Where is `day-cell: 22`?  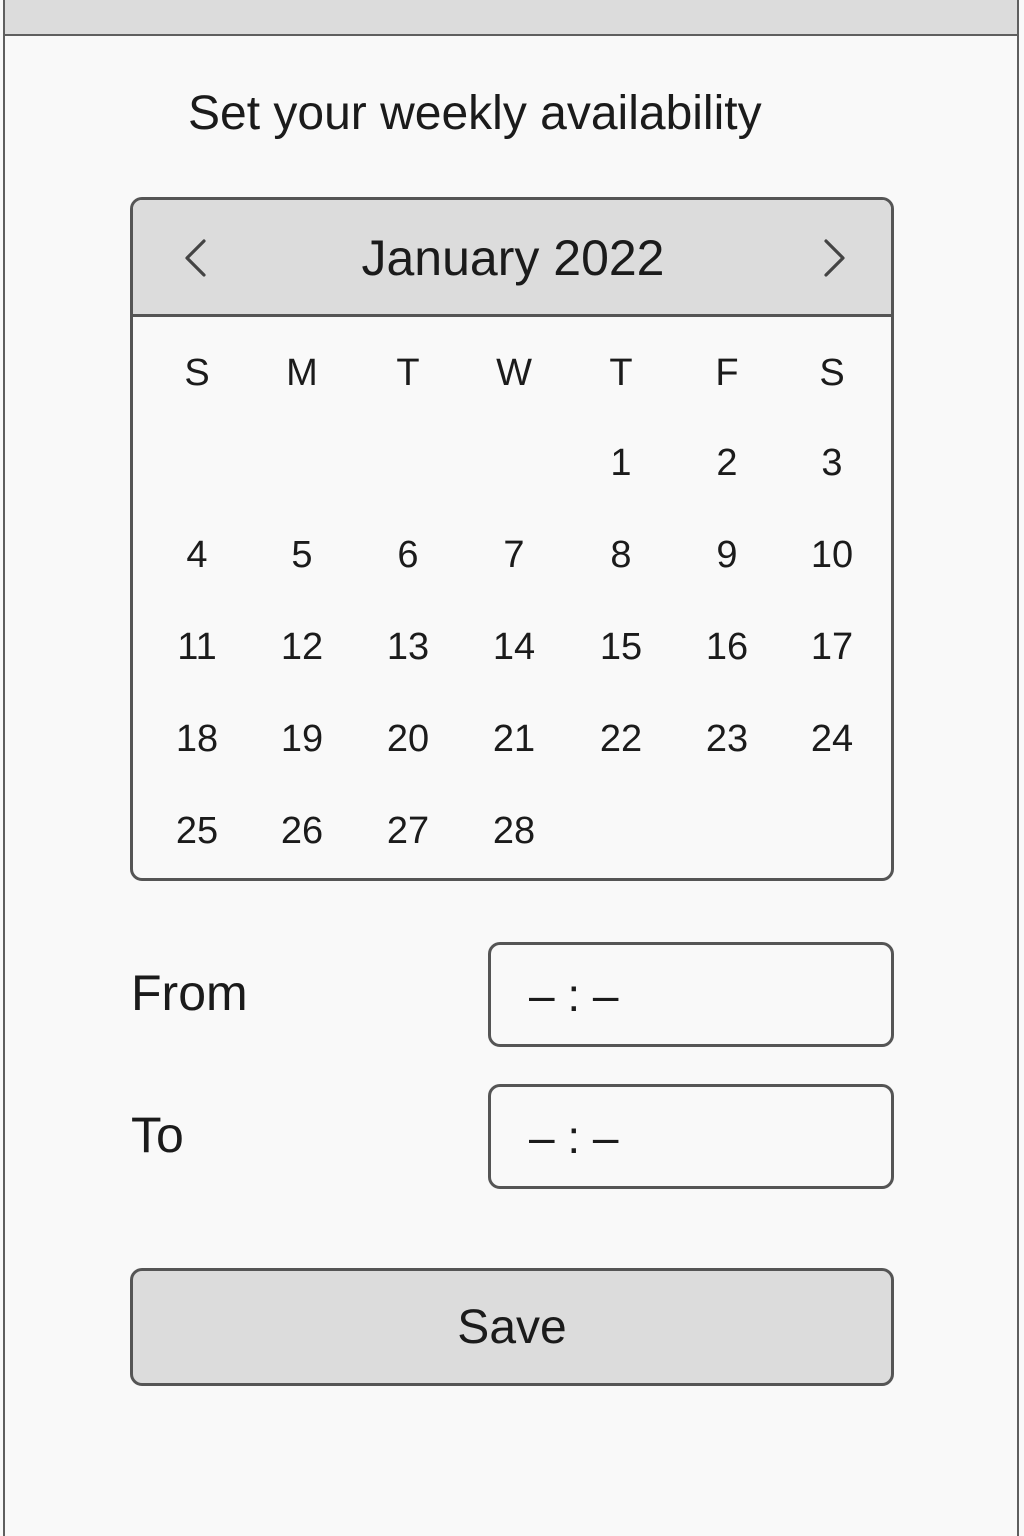
day-cell: 22 is located at coordinates (621, 739).